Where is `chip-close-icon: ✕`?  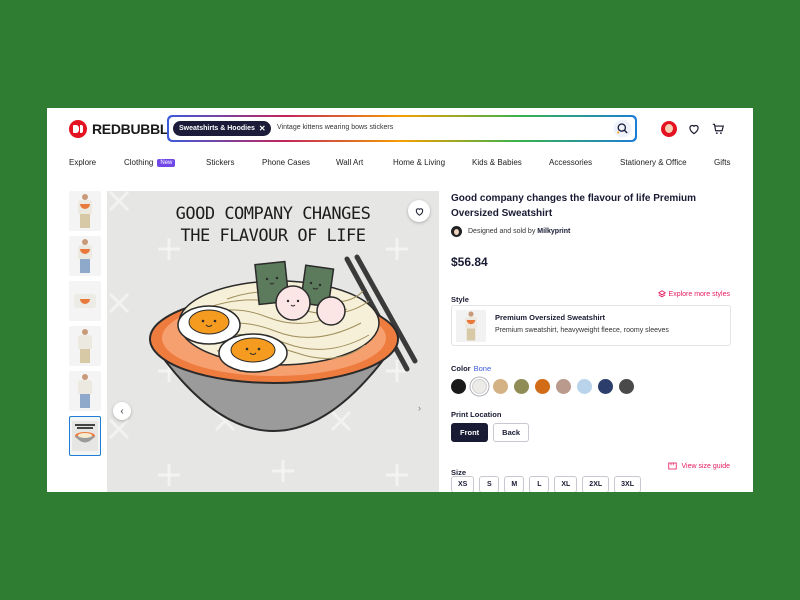
chip-close-icon: ✕ is located at coordinates (262, 128).